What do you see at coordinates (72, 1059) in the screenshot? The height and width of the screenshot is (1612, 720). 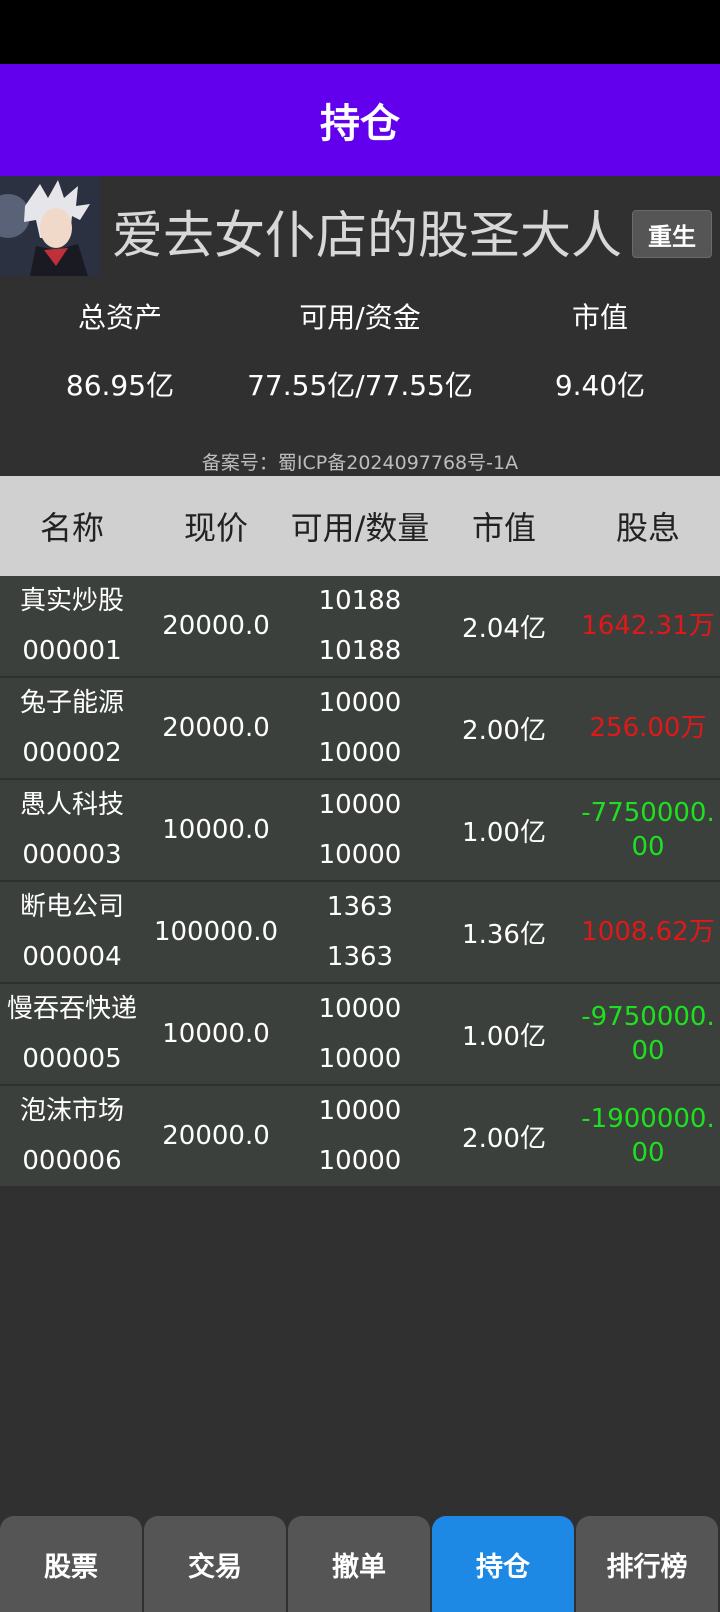 I see `stock-code: 000005` at bounding box center [72, 1059].